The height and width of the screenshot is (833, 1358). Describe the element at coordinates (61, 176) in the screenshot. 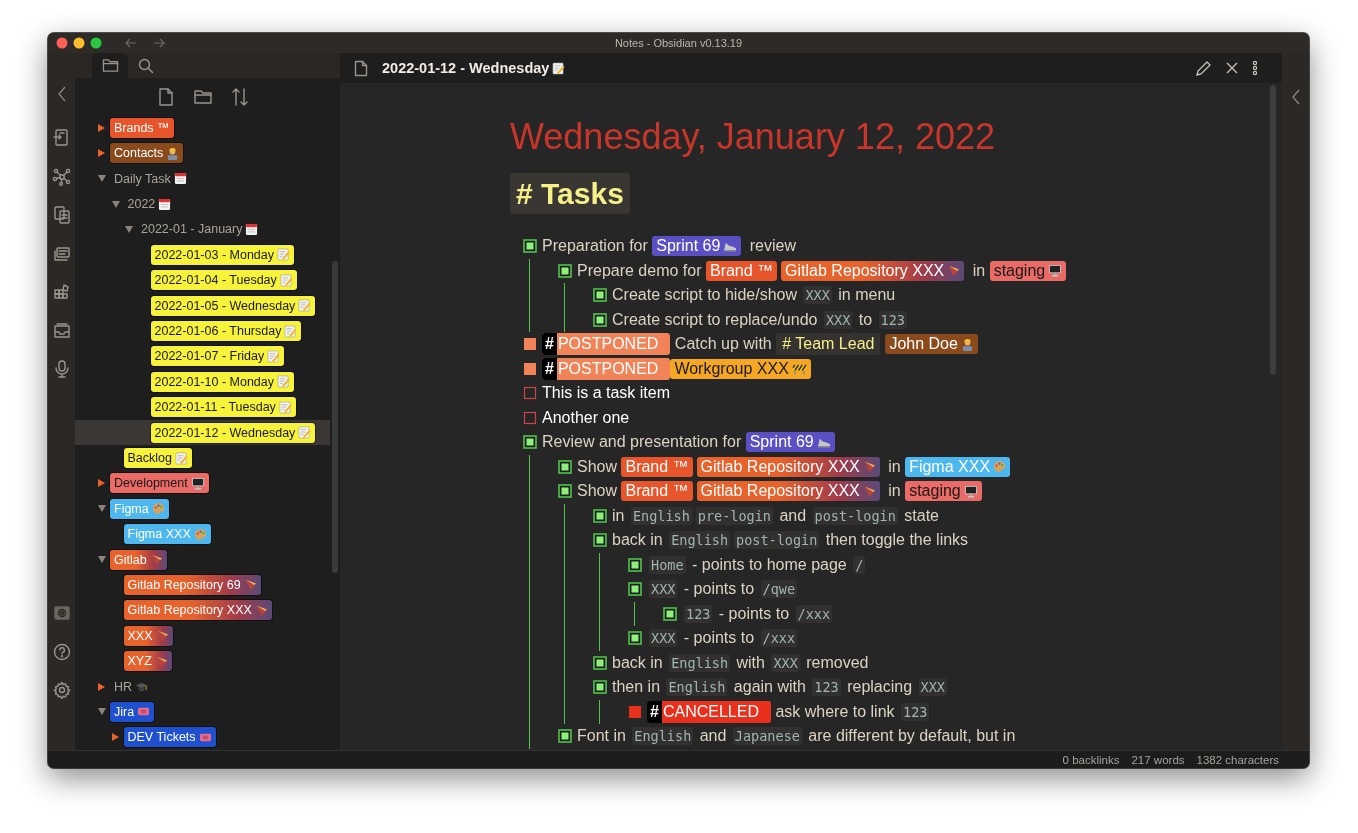

I see `graph-icon` at that location.